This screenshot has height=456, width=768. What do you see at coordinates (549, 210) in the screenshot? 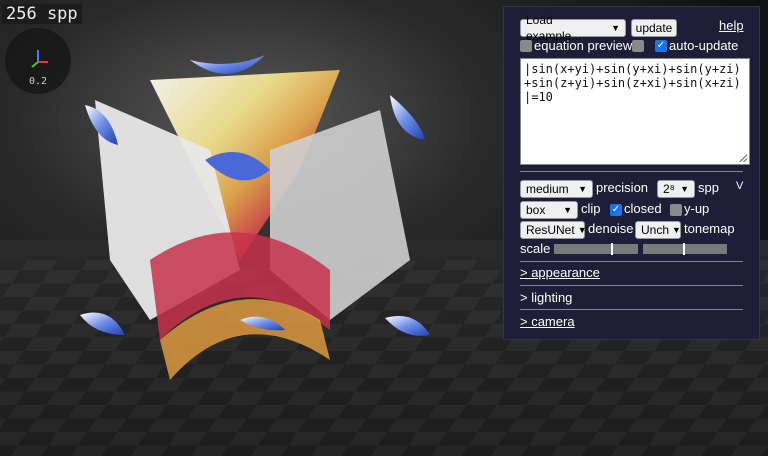
I see `clip-select: box ▼` at bounding box center [549, 210].